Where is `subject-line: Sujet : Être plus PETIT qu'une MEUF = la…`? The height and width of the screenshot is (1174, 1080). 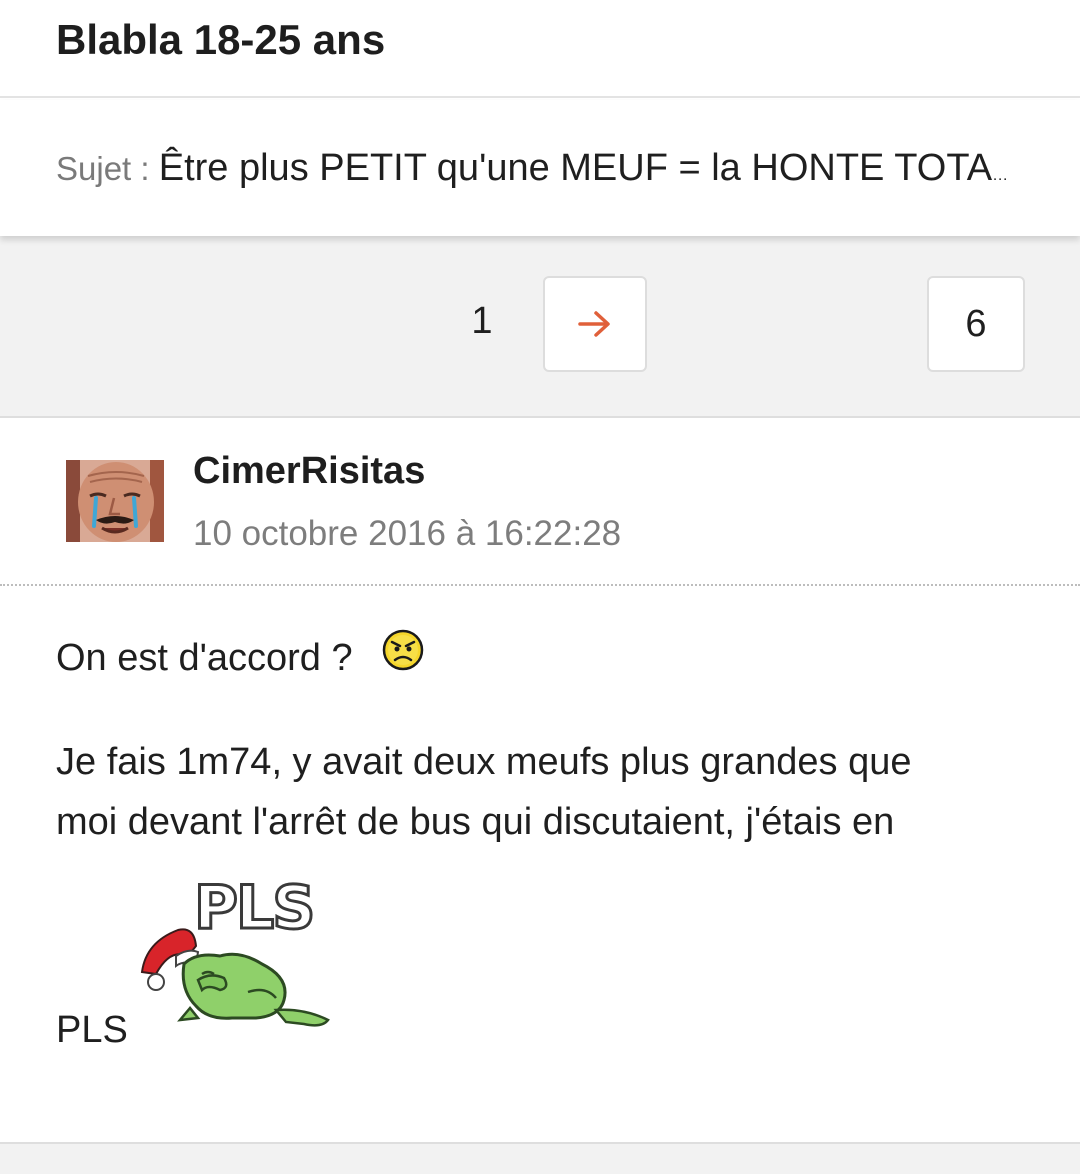
subject-line: Sujet : Être plus PETIT qu'une MEUF = la… is located at coordinates (541, 172).